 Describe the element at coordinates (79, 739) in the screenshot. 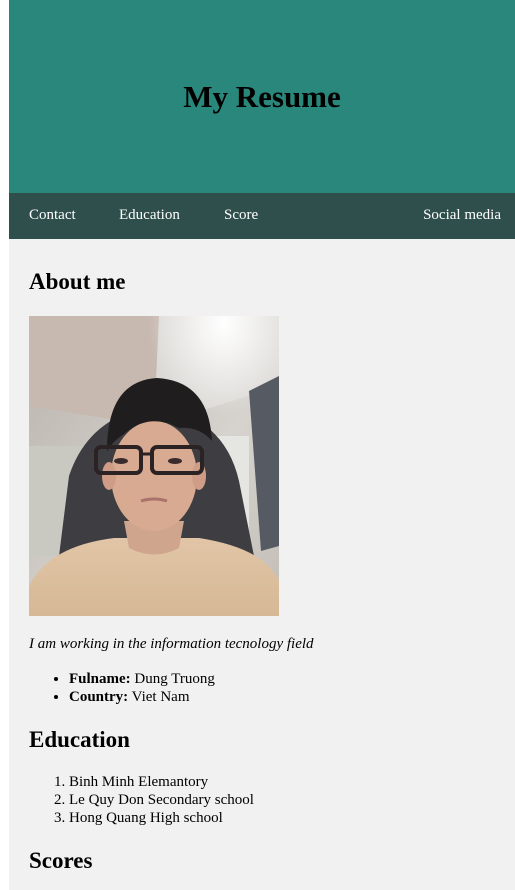

I see `education-heading: Education` at that location.